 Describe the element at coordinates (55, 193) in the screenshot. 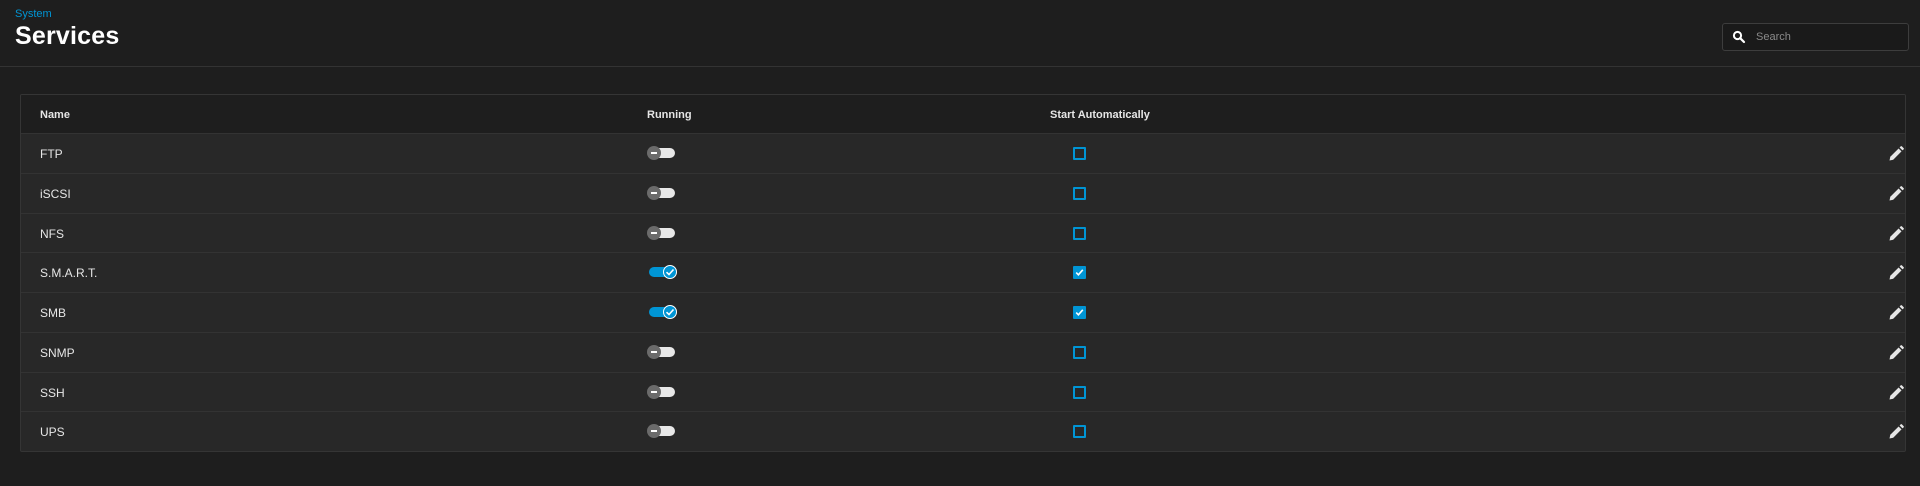

I see `service-name: iSCSI` at that location.